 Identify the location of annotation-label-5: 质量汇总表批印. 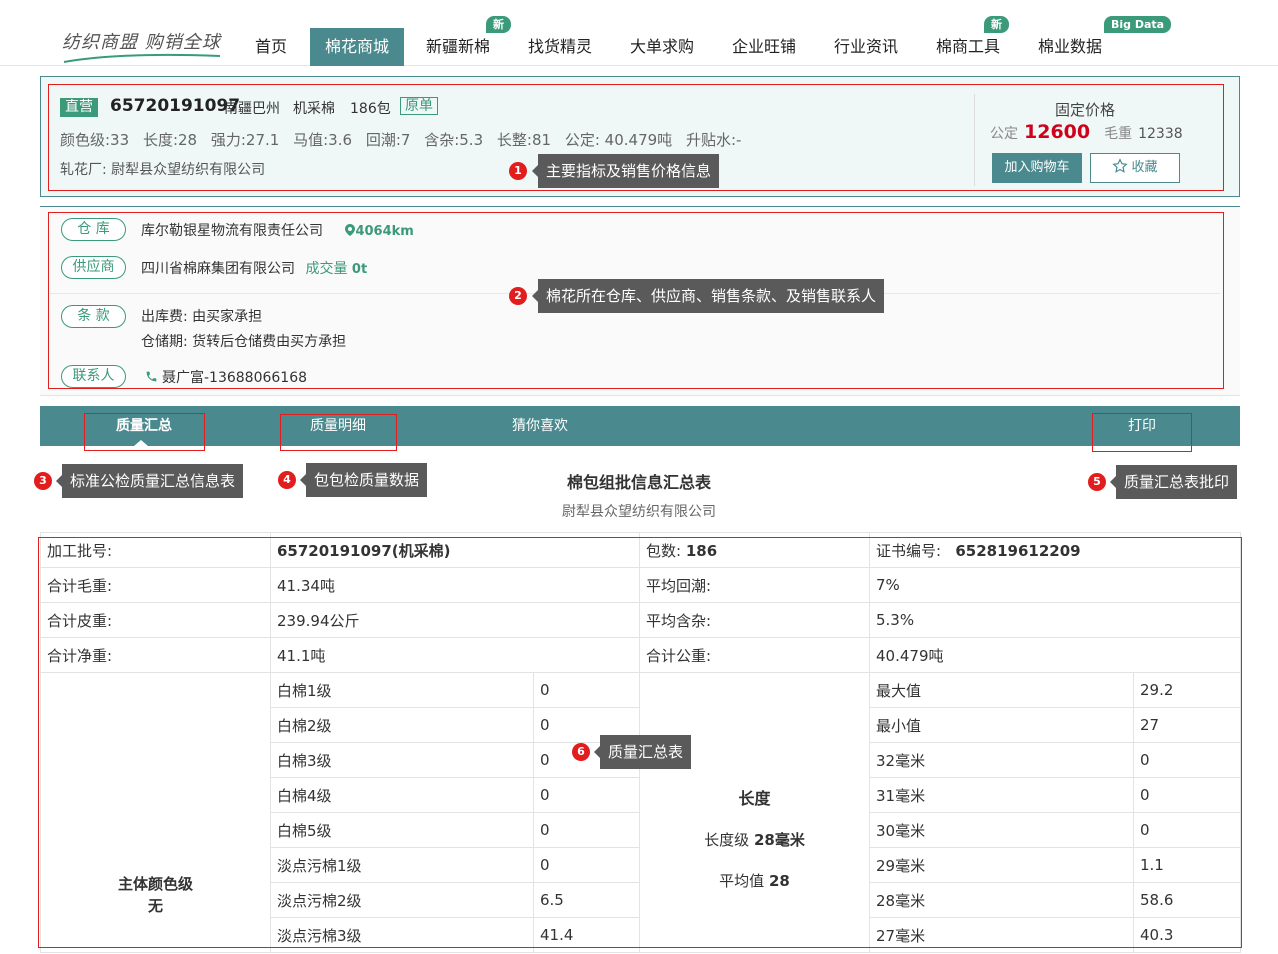
(1173, 482).